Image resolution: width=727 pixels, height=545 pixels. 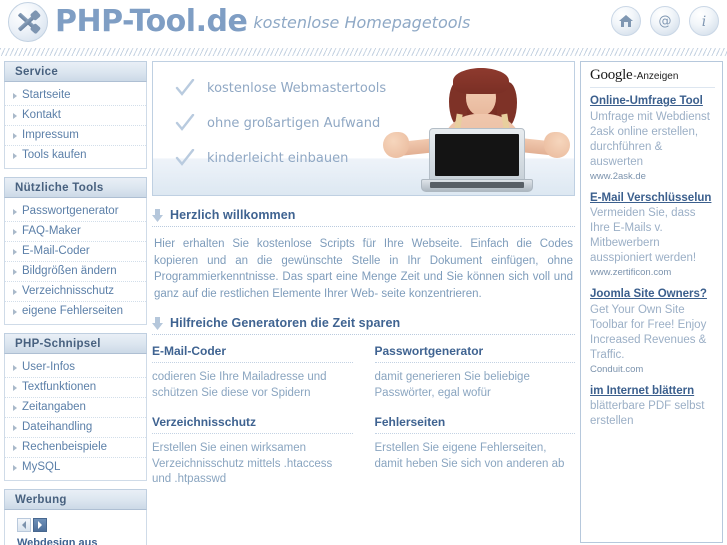 What do you see at coordinates (46, 95) in the screenshot?
I see `sidebar-item-label: Startseite` at bounding box center [46, 95].